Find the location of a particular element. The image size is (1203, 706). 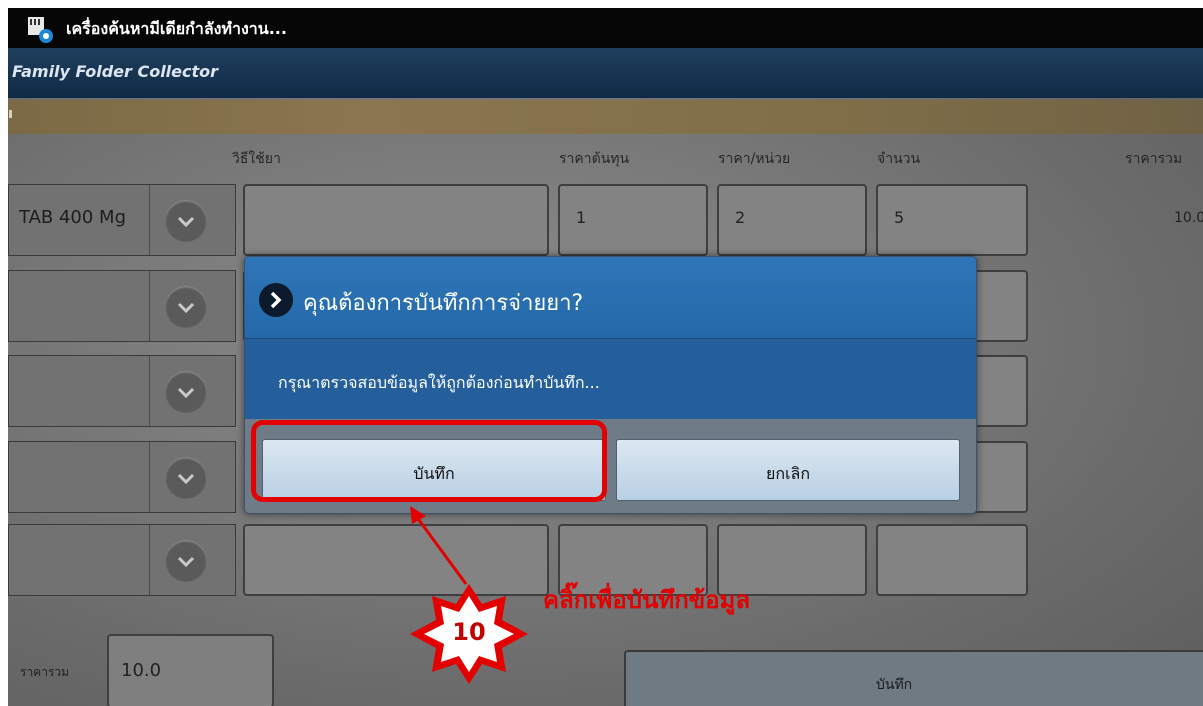

step-badge: 10 is located at coordinates (469, 634).